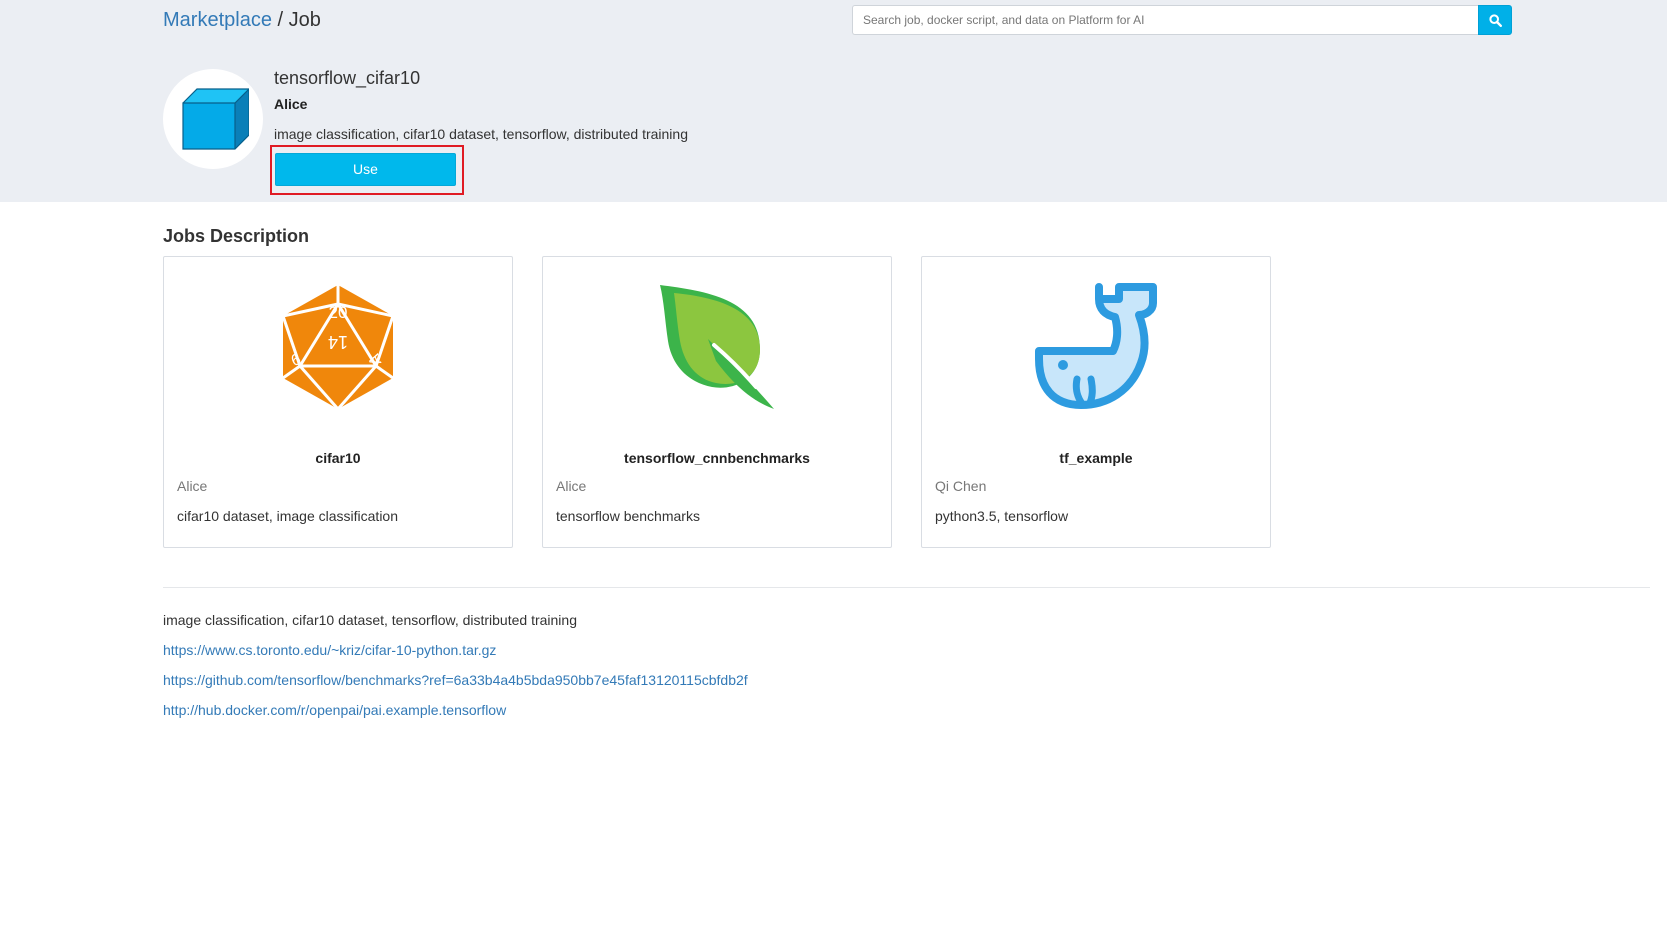 This screenshot has height=944, width=1667. What do you see at coordinates (961, 486) in the screenshot?
I see `card-author: Qi Chen` at bounding box center [961, 486].